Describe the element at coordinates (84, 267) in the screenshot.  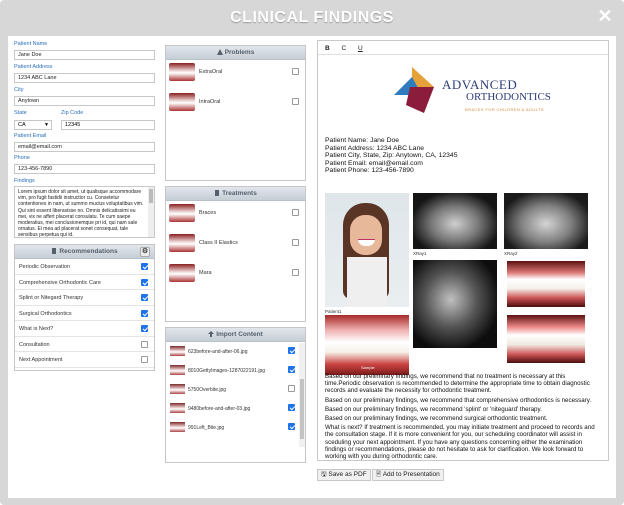
I see `recommendation-item: Periodic Observation` at that location.